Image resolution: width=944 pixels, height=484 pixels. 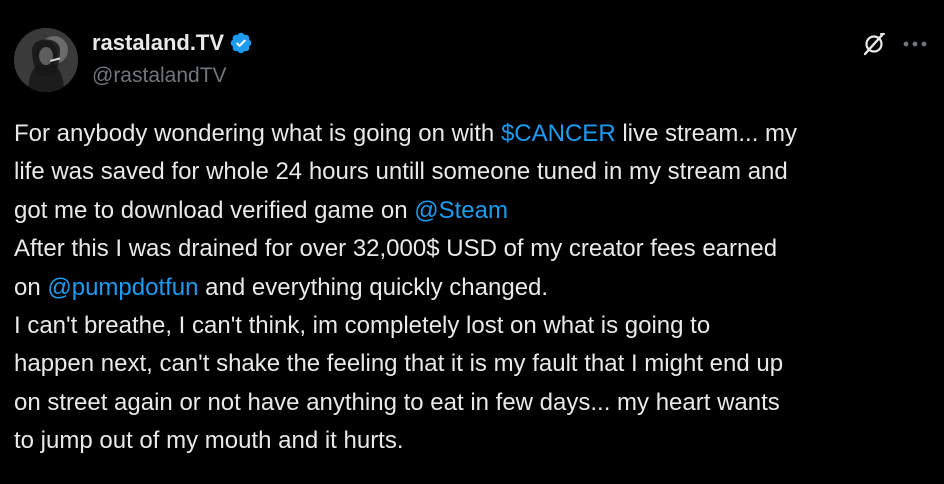 I want to click on tweet-text-segment: to jump out of my mouth and it hurts., so click(x=209, y=441).